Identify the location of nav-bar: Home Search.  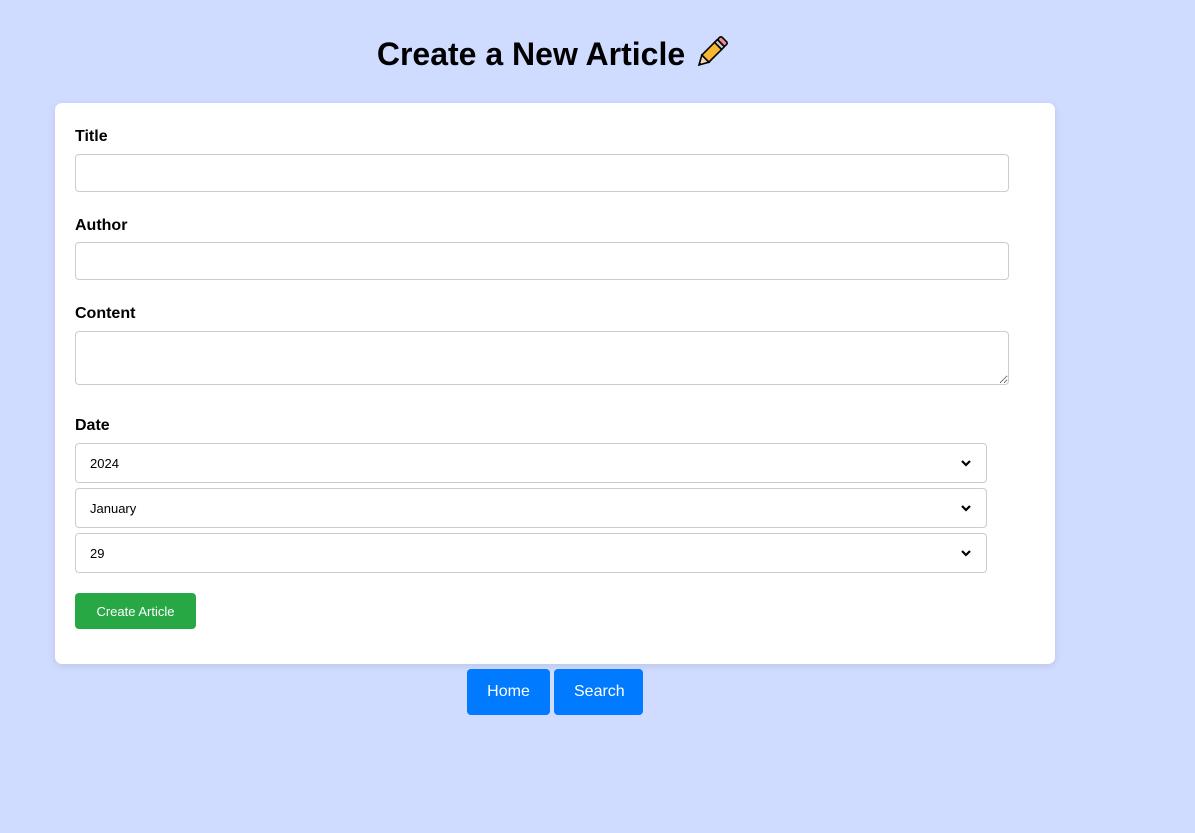
(555, 692).